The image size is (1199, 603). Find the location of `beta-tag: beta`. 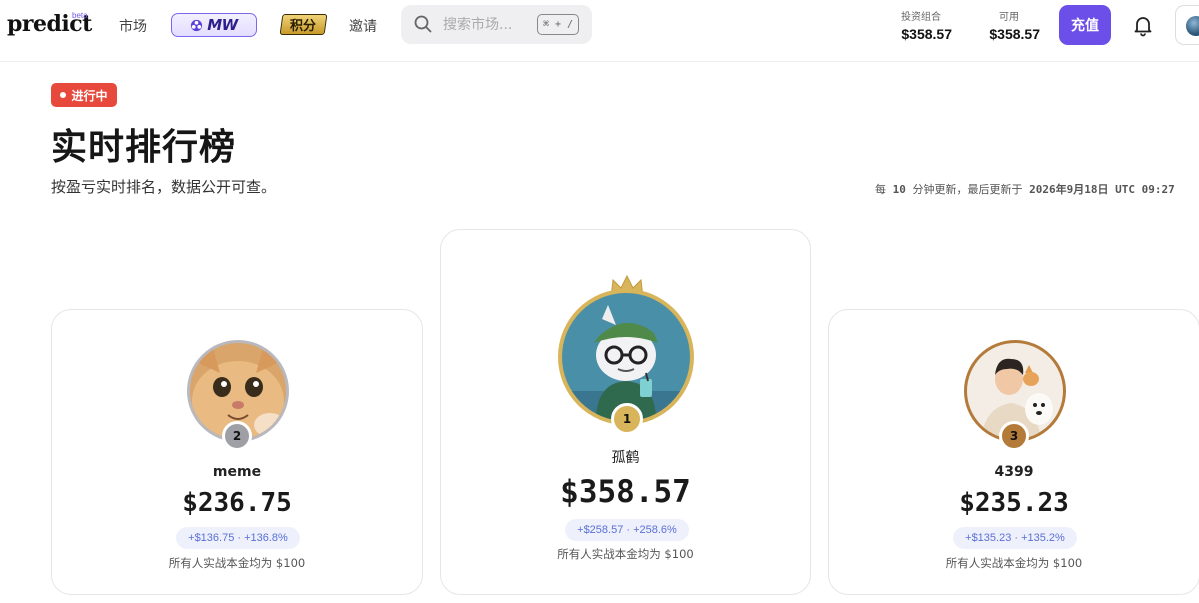

beta-tag: beta is located at coordinates (80, 15).